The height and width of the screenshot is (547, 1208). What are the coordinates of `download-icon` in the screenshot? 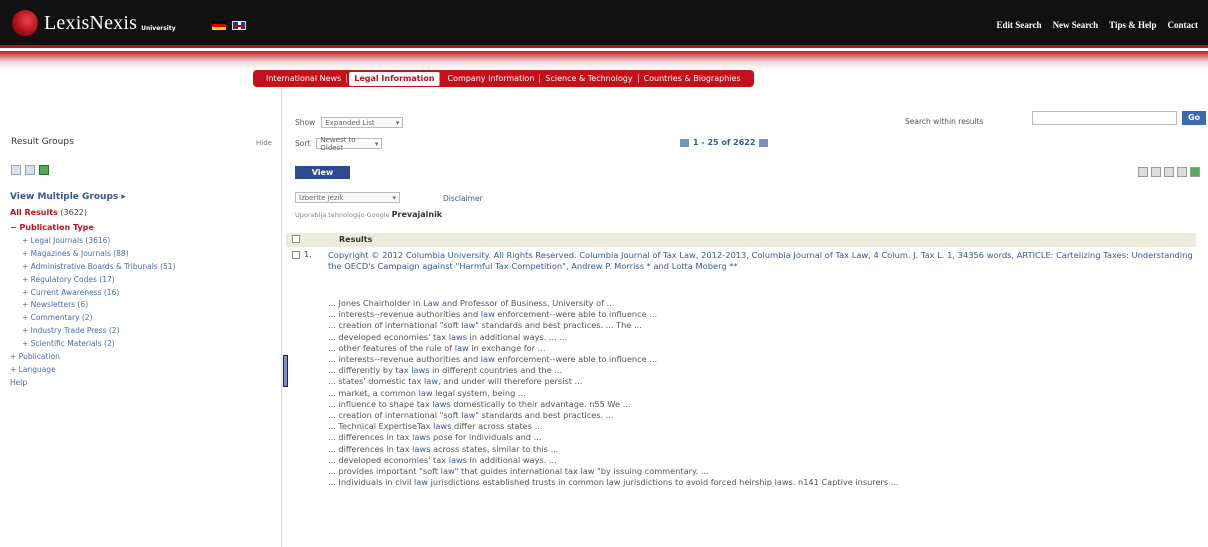 It's located at (1182, 172).